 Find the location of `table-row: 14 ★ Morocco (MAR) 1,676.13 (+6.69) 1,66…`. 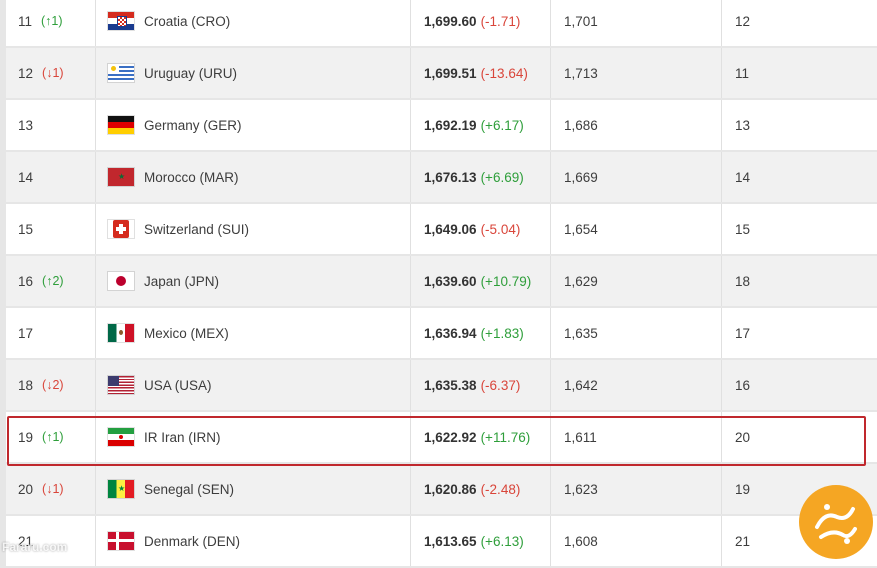

table-row: 14 ★ Morocco (MAR) 1,676.13 (+6.69) 1,66… is located at coordinates (438, 177).